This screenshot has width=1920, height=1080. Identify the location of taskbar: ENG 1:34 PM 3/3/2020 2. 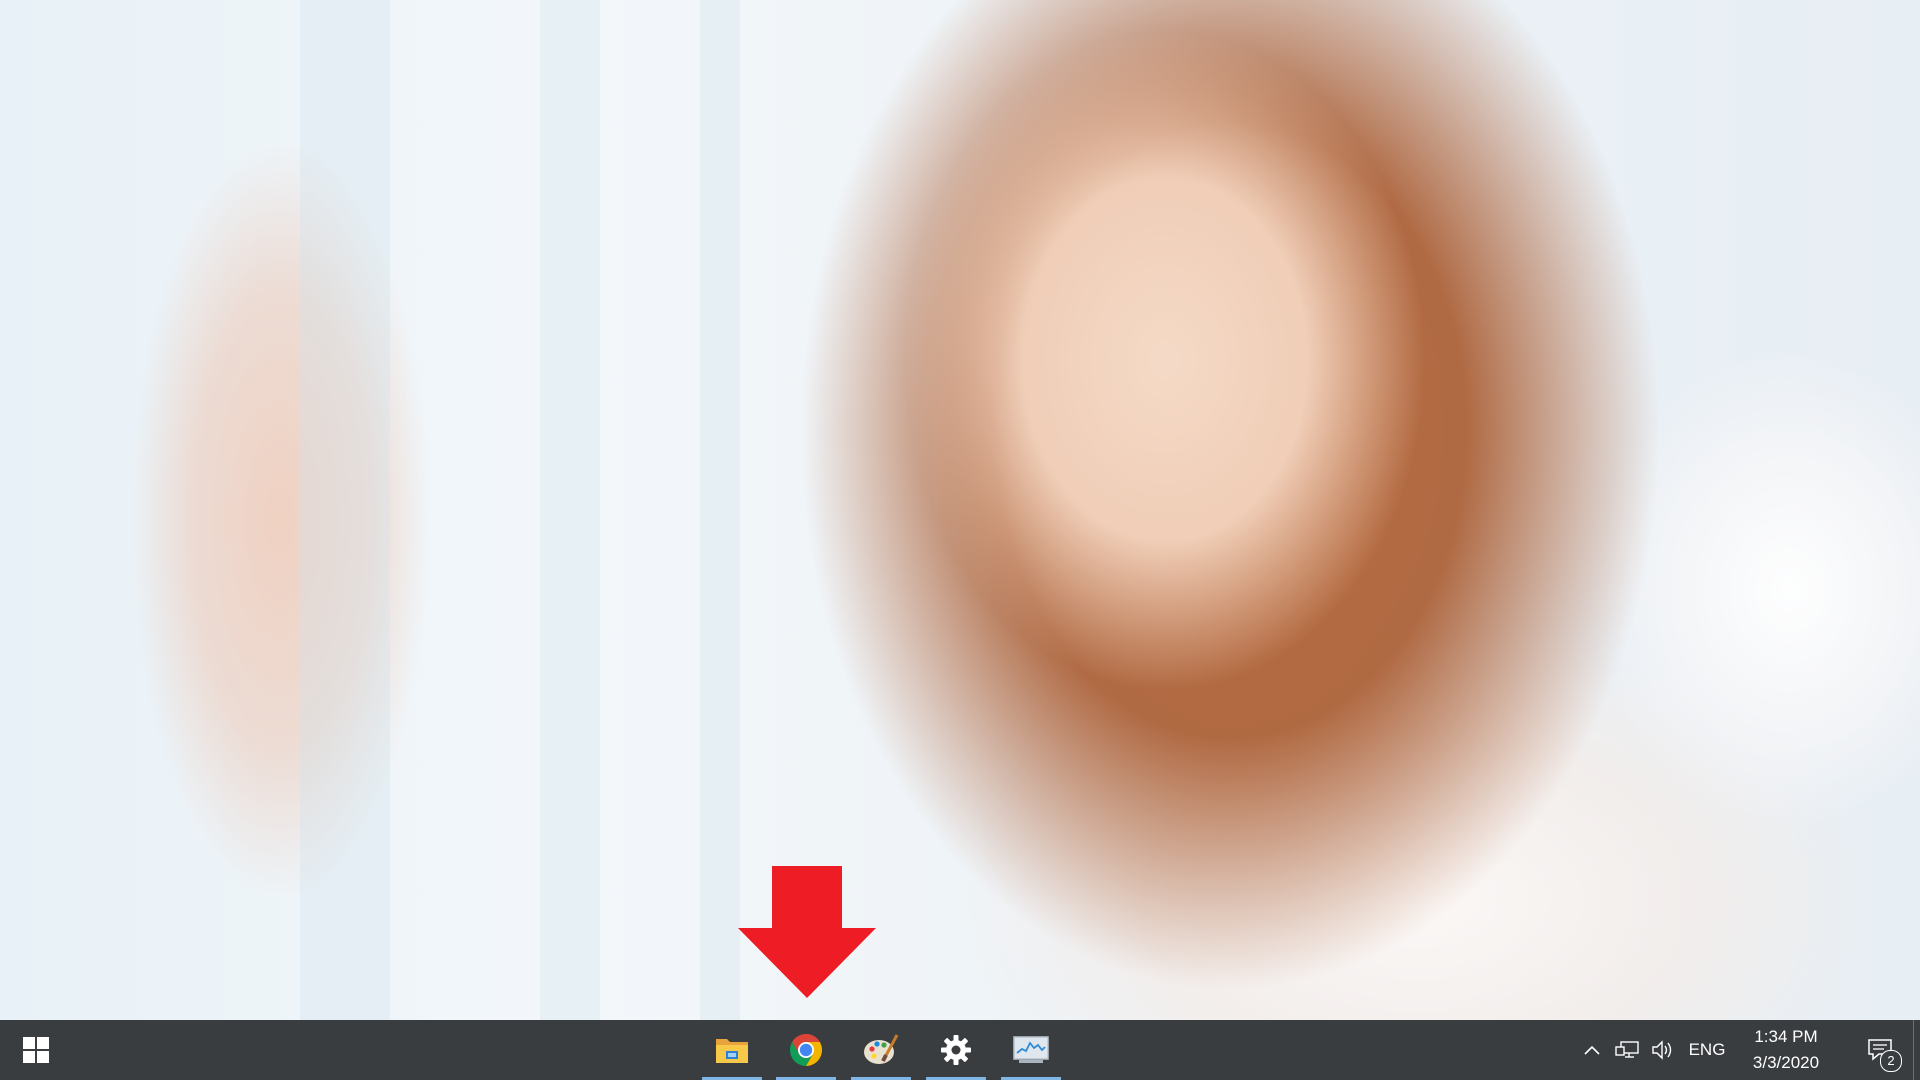
(960, 1050).